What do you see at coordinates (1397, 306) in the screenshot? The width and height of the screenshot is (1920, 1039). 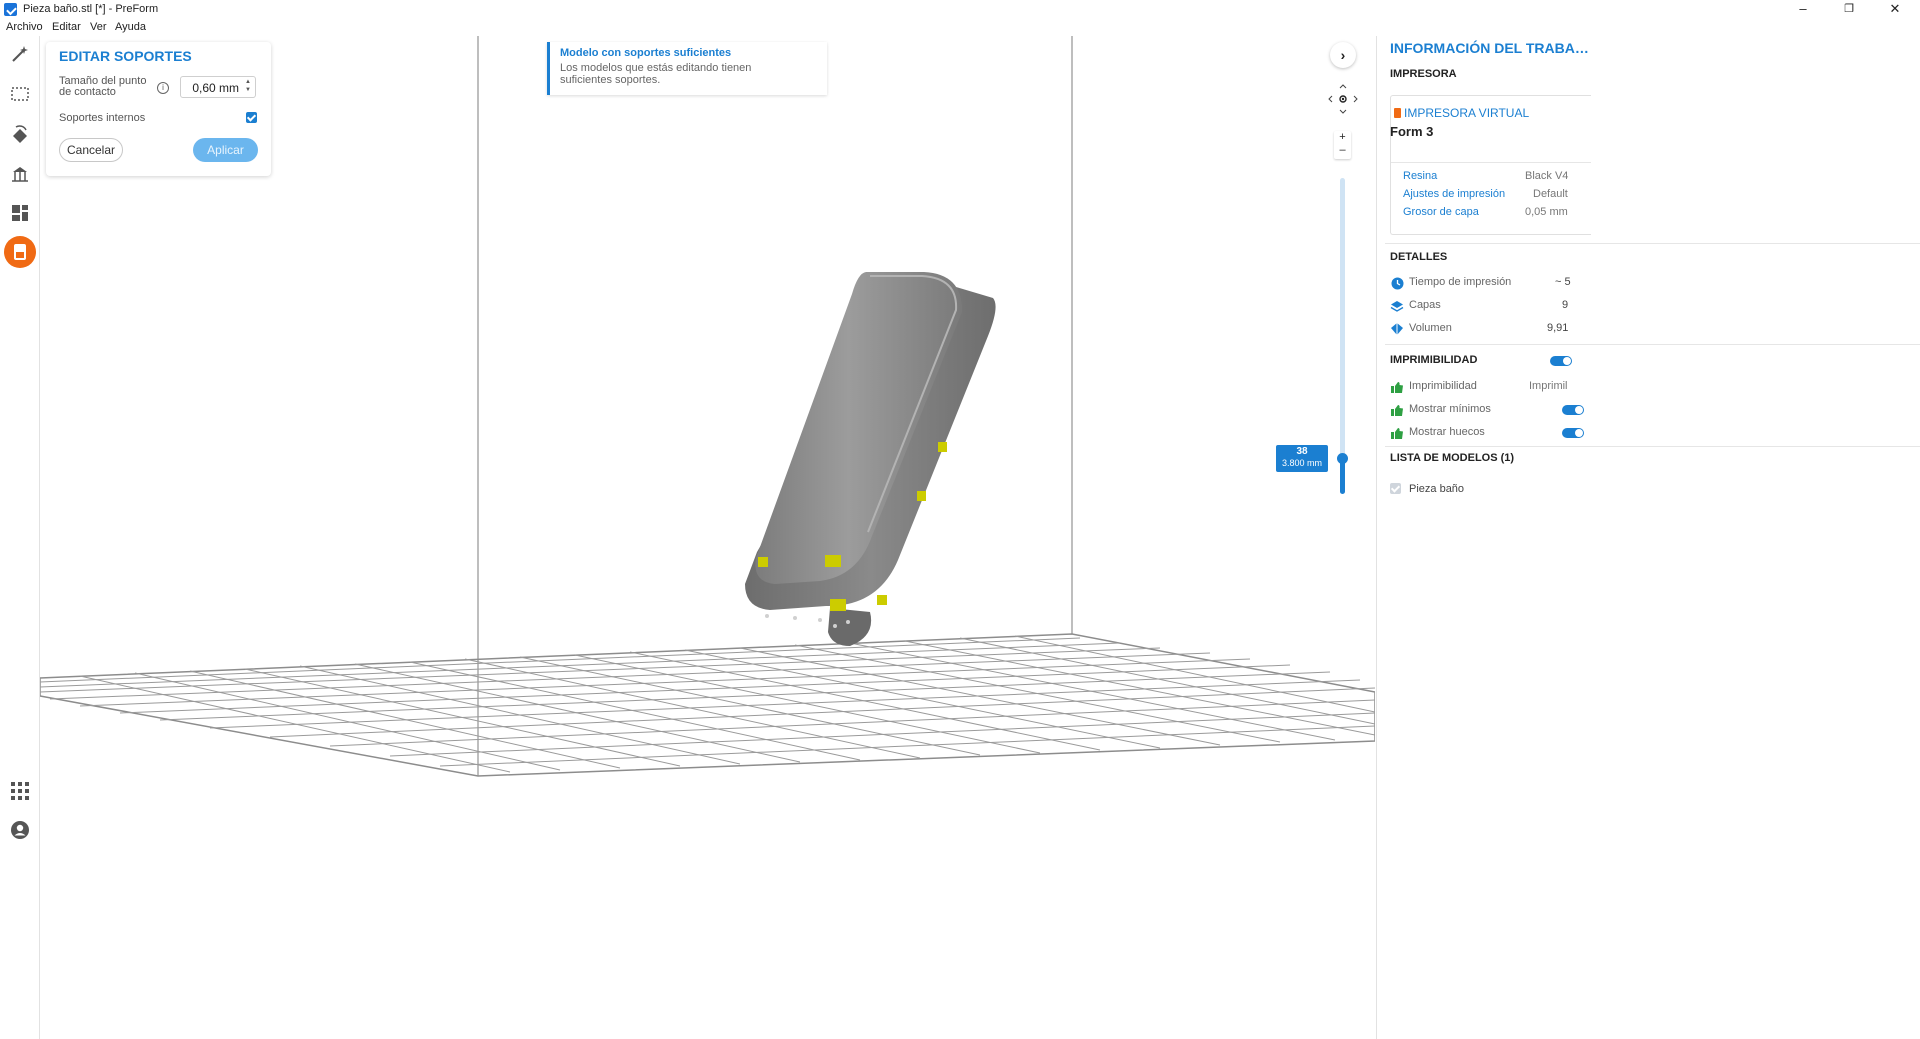 I see `layers-icon` at bounding box center [1397, 306].